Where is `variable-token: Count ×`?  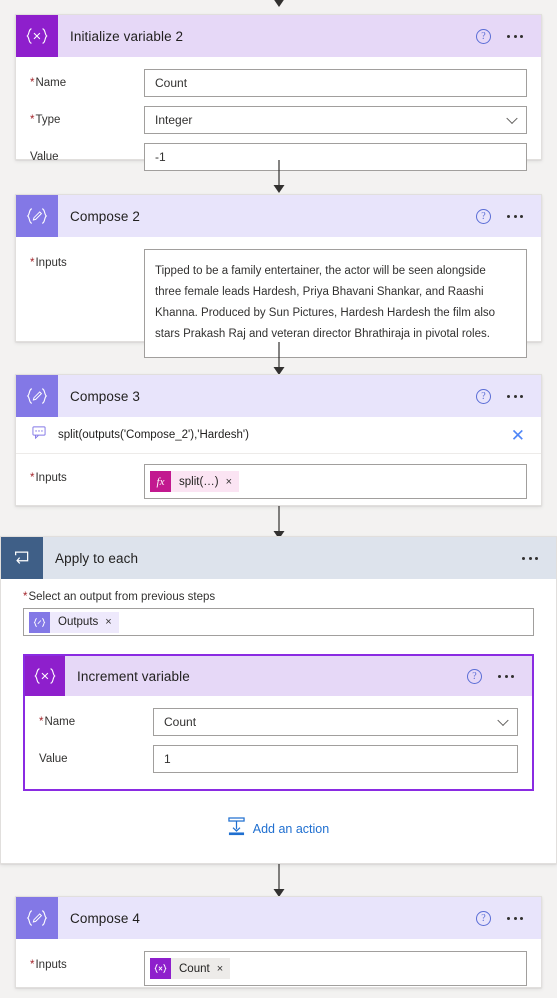 variable-token: Count × is located at coordinates (190, 968).